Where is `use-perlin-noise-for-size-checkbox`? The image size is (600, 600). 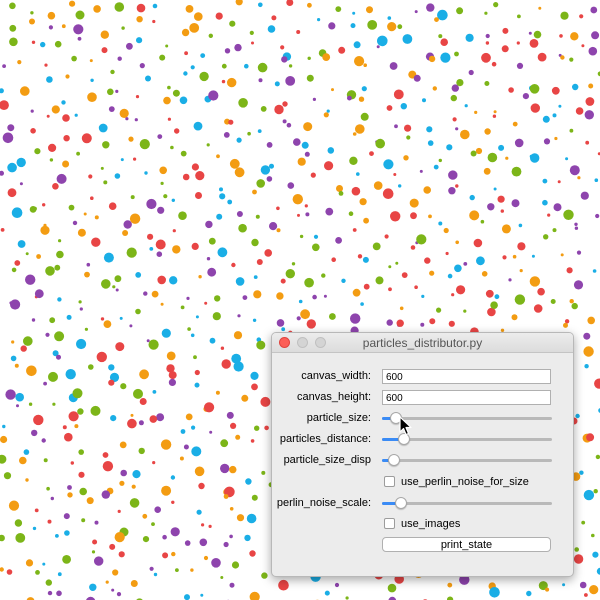 use-perlin-noise-for-size-checkbox is located at coordinates (389, 481).